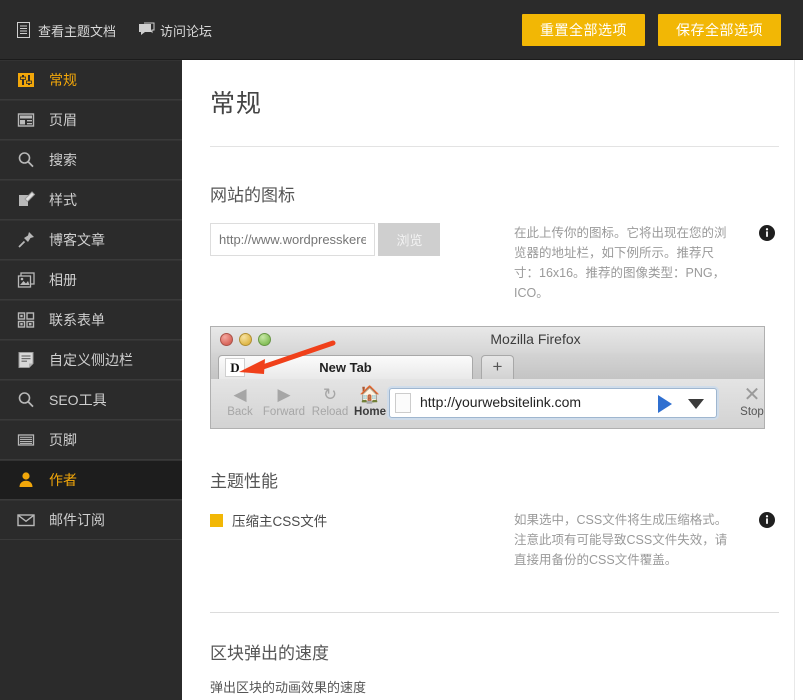 Image resolution: width=803 pixels, height=700 pixels. What do you see at coordinates (696, 404) in the screenshot?
I see `chevron-down-icon` at bounding box center [696, 404].